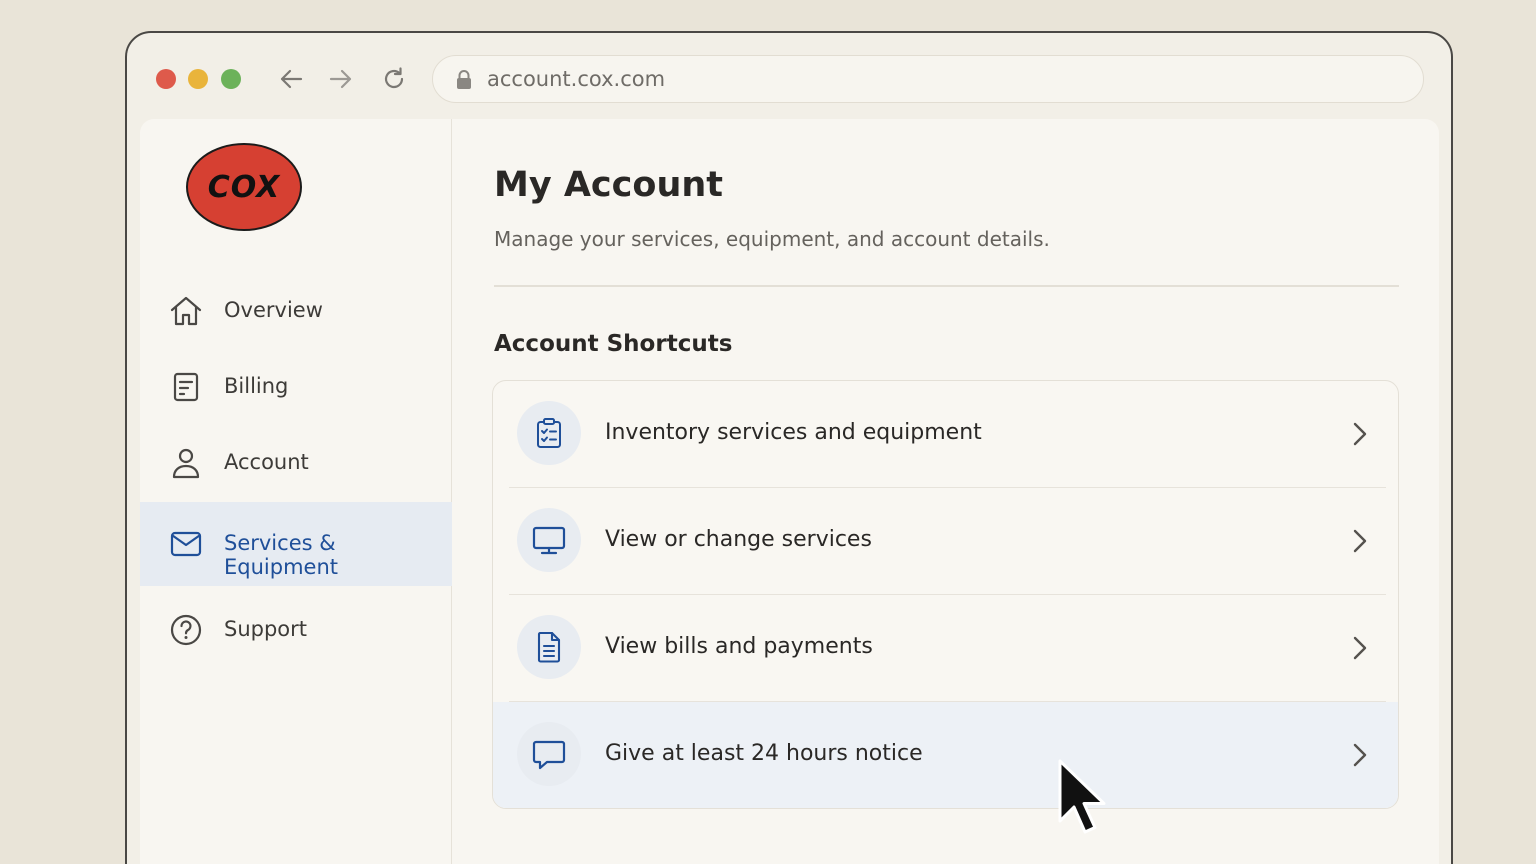  What do you see at coordinates (739, 646) in the screenshot?
I see `shortcut-label: View bills and payments` at bounding box center [739, 646].